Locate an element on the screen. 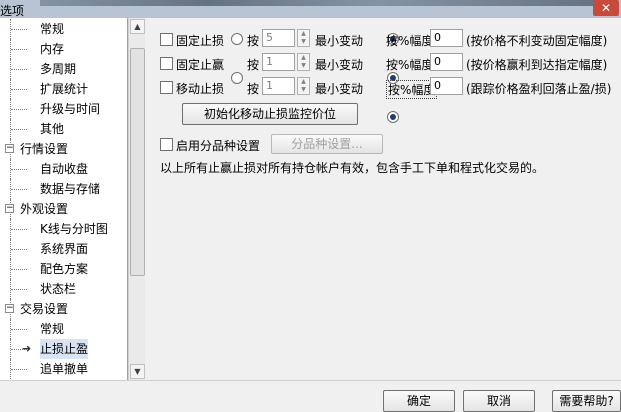  fixed-profit-checkbox is located at coordinates (166, 63).